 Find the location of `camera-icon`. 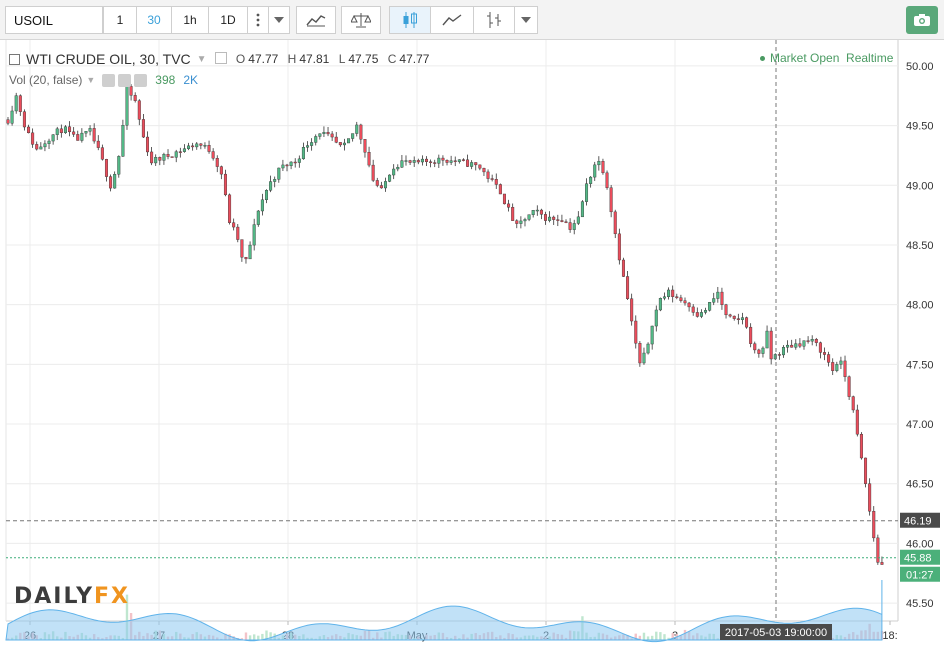

camera-icon is located at coordinates (922, 20).